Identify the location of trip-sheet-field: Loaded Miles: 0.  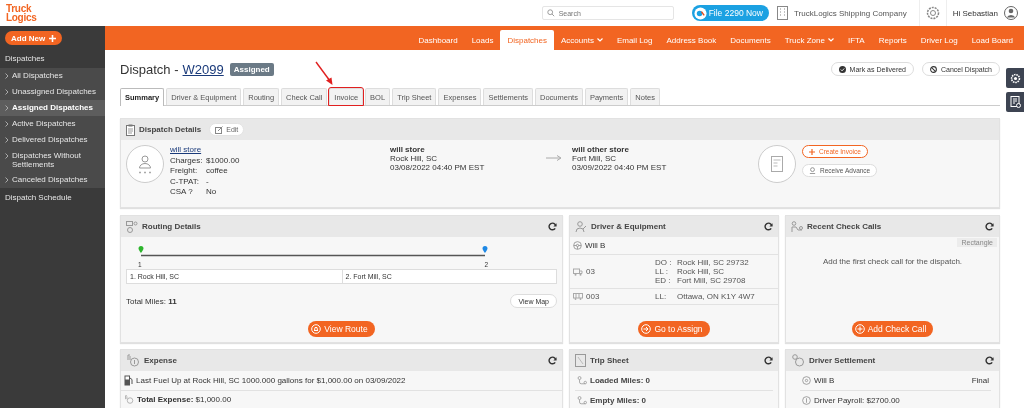
(620, 380).